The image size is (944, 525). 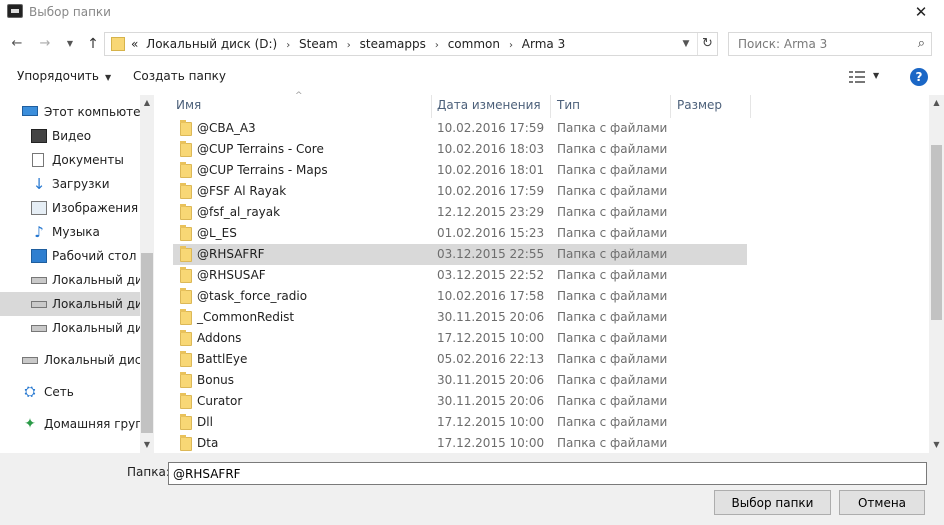 What do you see at coordinates (39, 208) in the screenshot?
I see `pictures-icon` at bounding box center [39, 208].